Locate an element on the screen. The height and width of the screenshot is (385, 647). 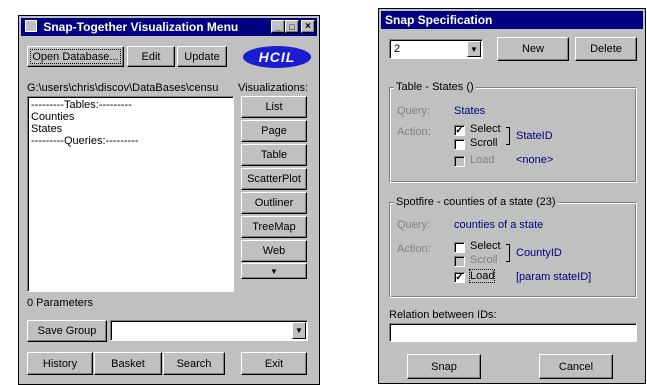
group1-title: Table - States () is located at coordinates (435, 87).